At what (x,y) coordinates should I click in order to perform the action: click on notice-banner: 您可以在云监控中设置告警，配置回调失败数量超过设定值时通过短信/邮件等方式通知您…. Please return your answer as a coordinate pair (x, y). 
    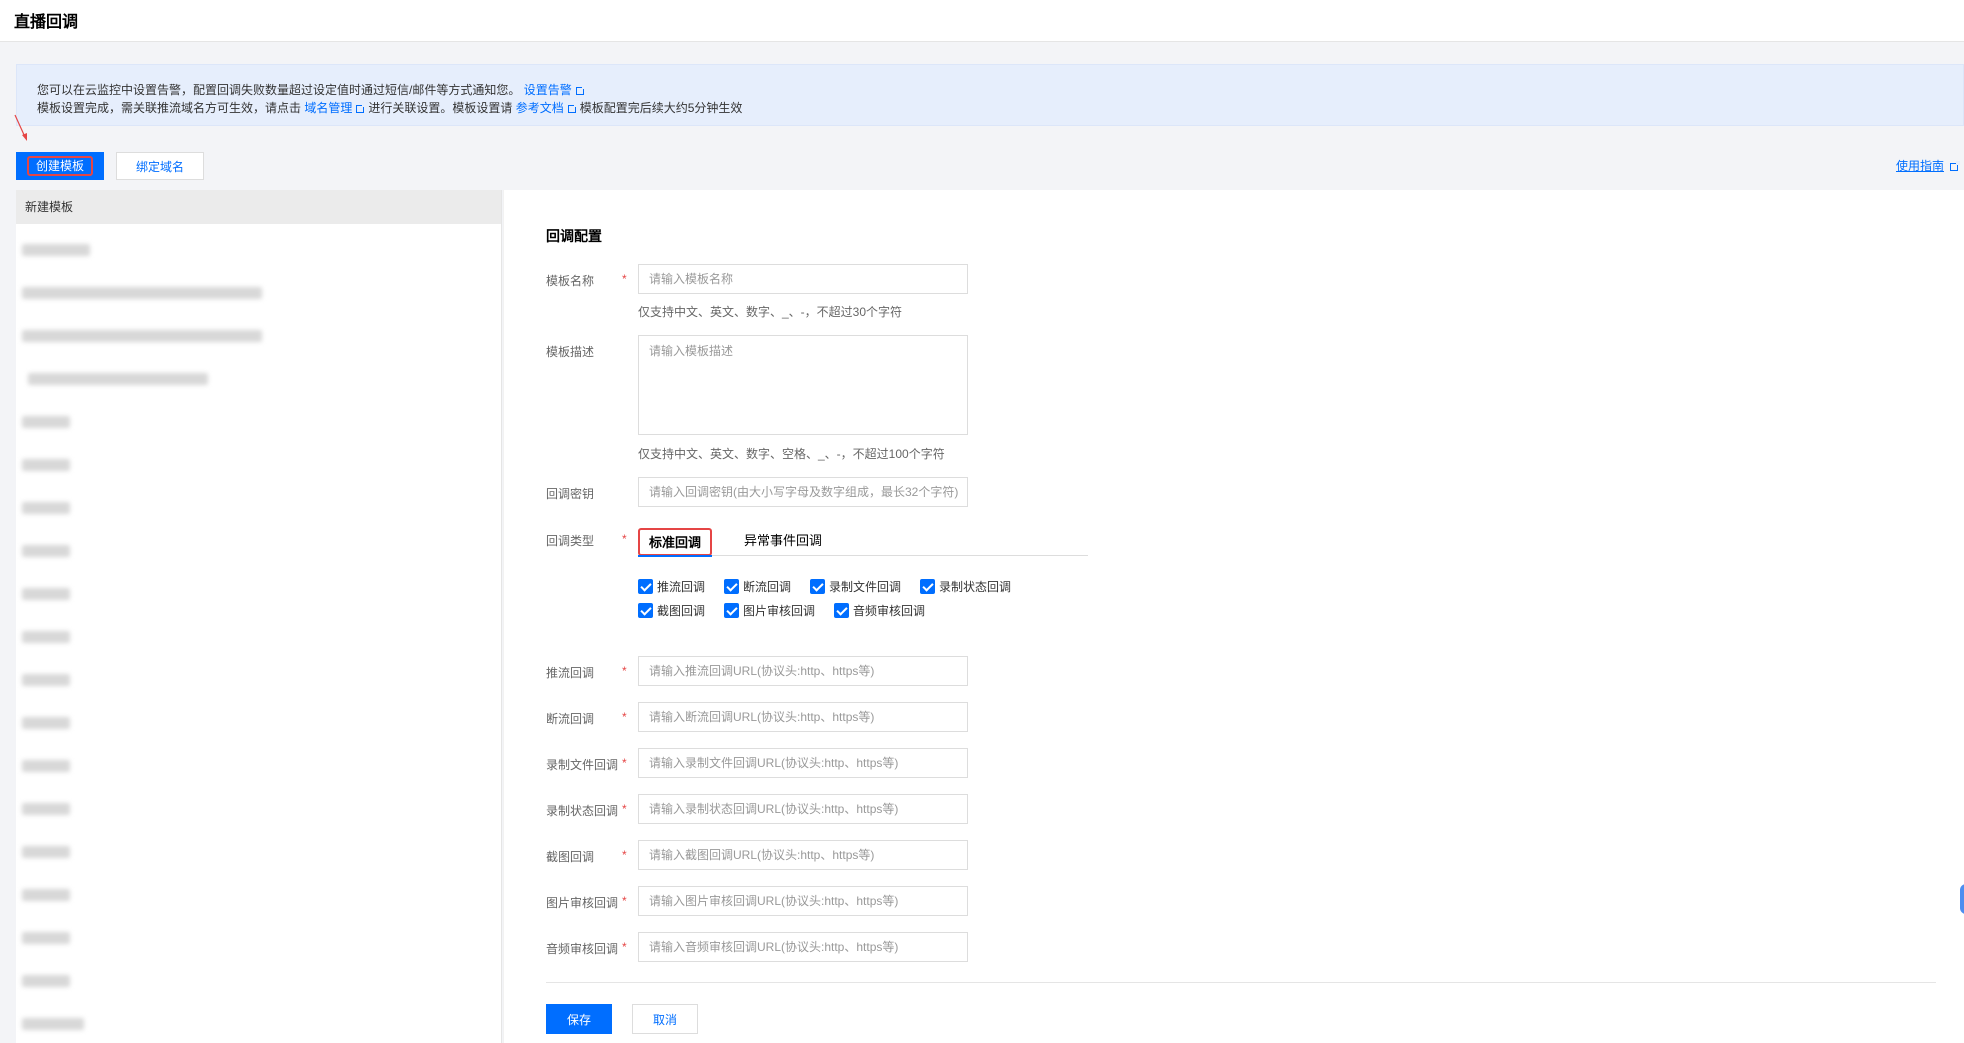
    Looking at the image, I should click on (990, 95).